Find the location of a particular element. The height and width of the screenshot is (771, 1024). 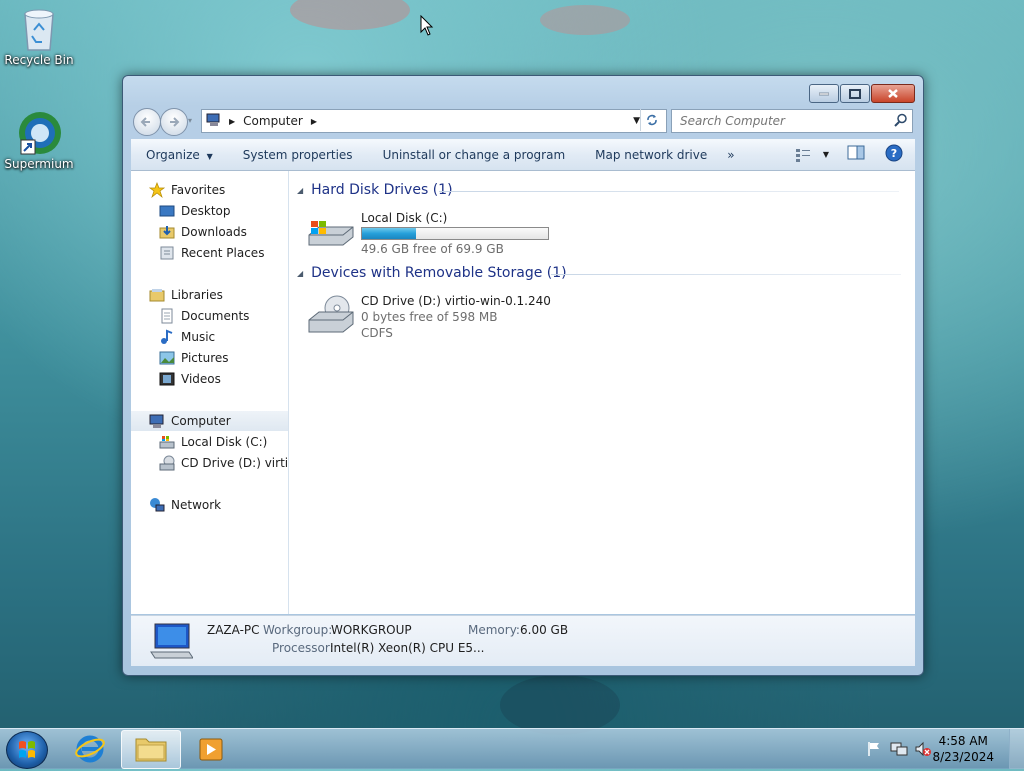

nav-pictures-label: Pictures is located at coordinates (205, 358).